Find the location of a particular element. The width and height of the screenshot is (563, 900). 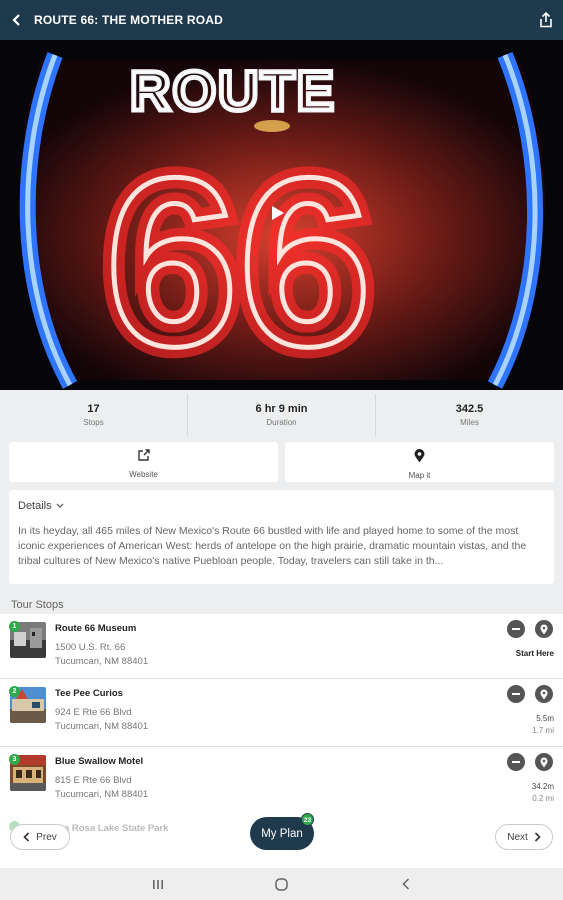

recent-apps-button is located at coordinates (158, 884).